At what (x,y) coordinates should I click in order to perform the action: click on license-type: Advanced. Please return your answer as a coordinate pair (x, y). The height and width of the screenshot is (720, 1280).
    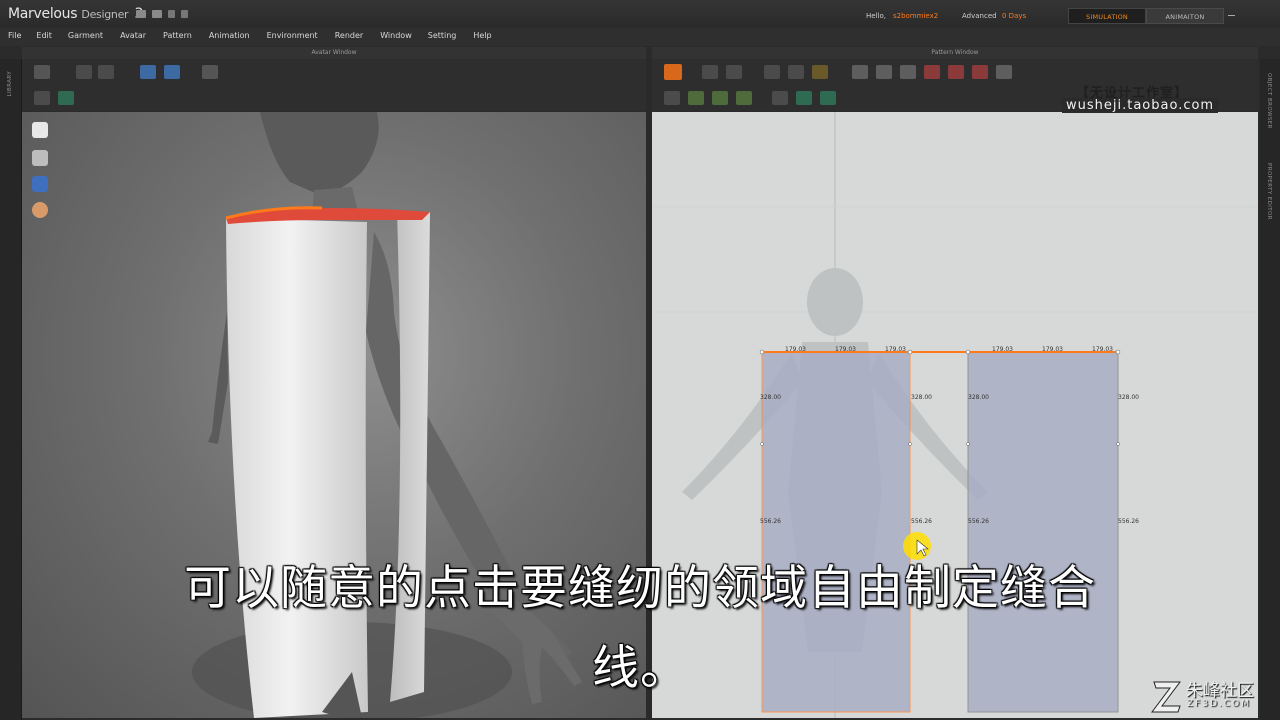
    Looking at the image, I should click on (979, 16).